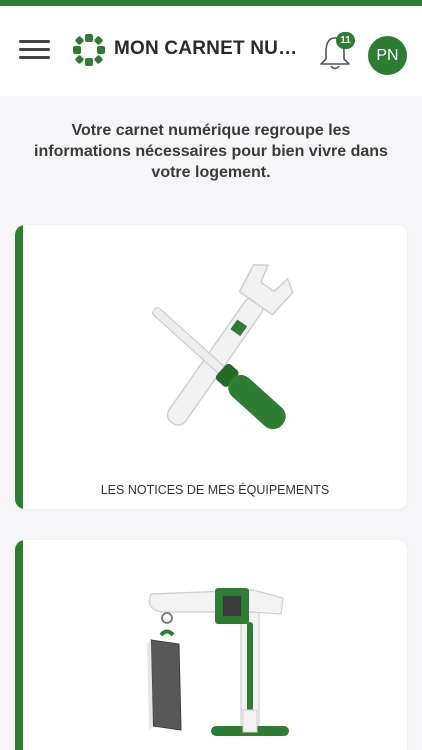 The image size is (422, 750). I want to click on app-title: MON CARNET NUMÉRIQUE, so click(212, 48).